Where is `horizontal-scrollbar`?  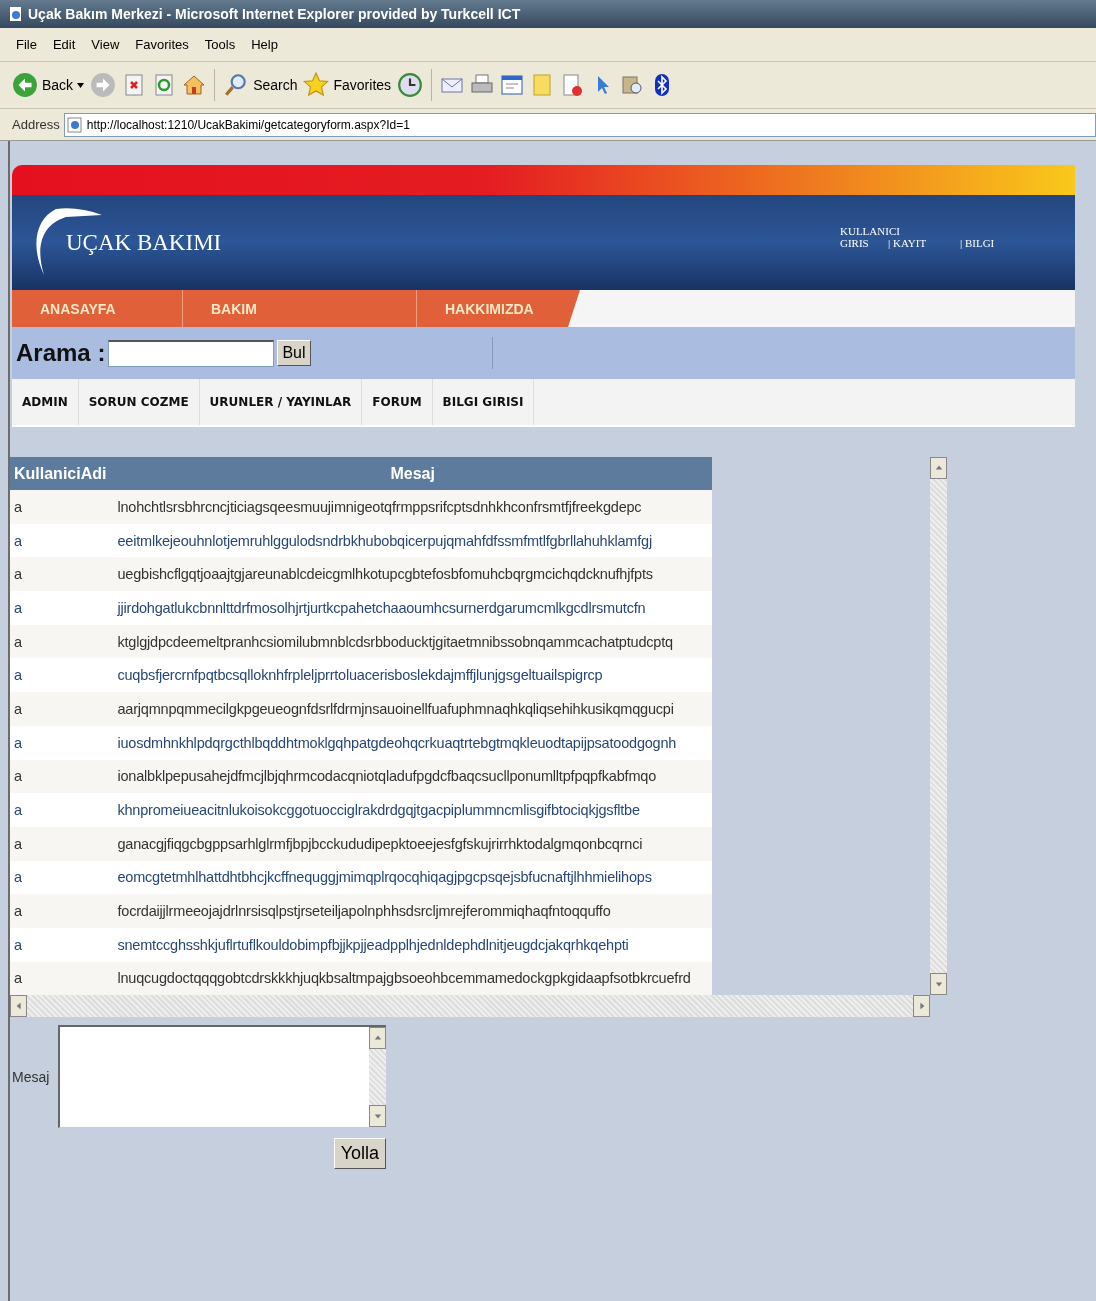 horizontal-scrollbar is located at coordinates (470, 1006).